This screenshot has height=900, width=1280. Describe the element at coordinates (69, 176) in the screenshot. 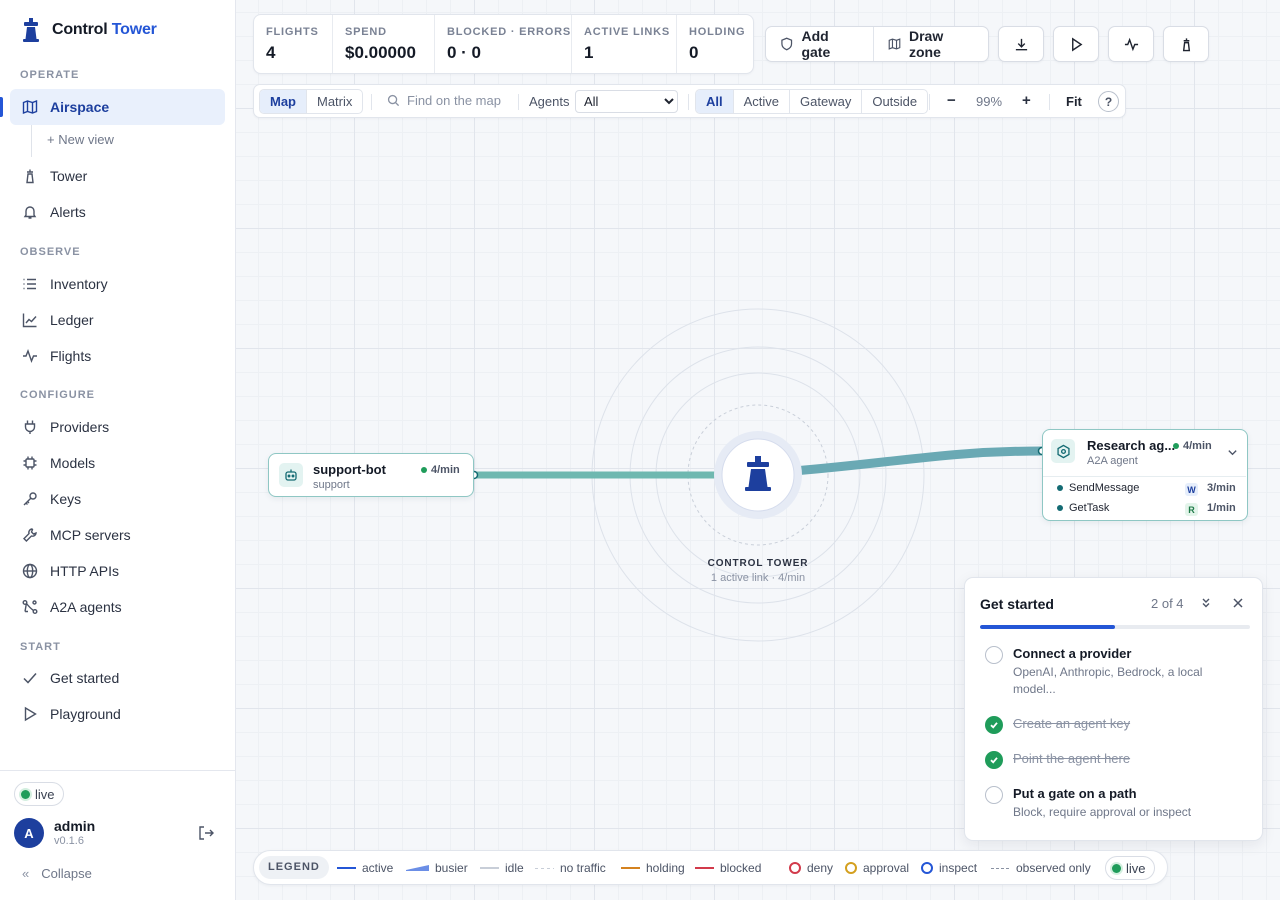

I see `sidebar-item-label: Tower` at that location.